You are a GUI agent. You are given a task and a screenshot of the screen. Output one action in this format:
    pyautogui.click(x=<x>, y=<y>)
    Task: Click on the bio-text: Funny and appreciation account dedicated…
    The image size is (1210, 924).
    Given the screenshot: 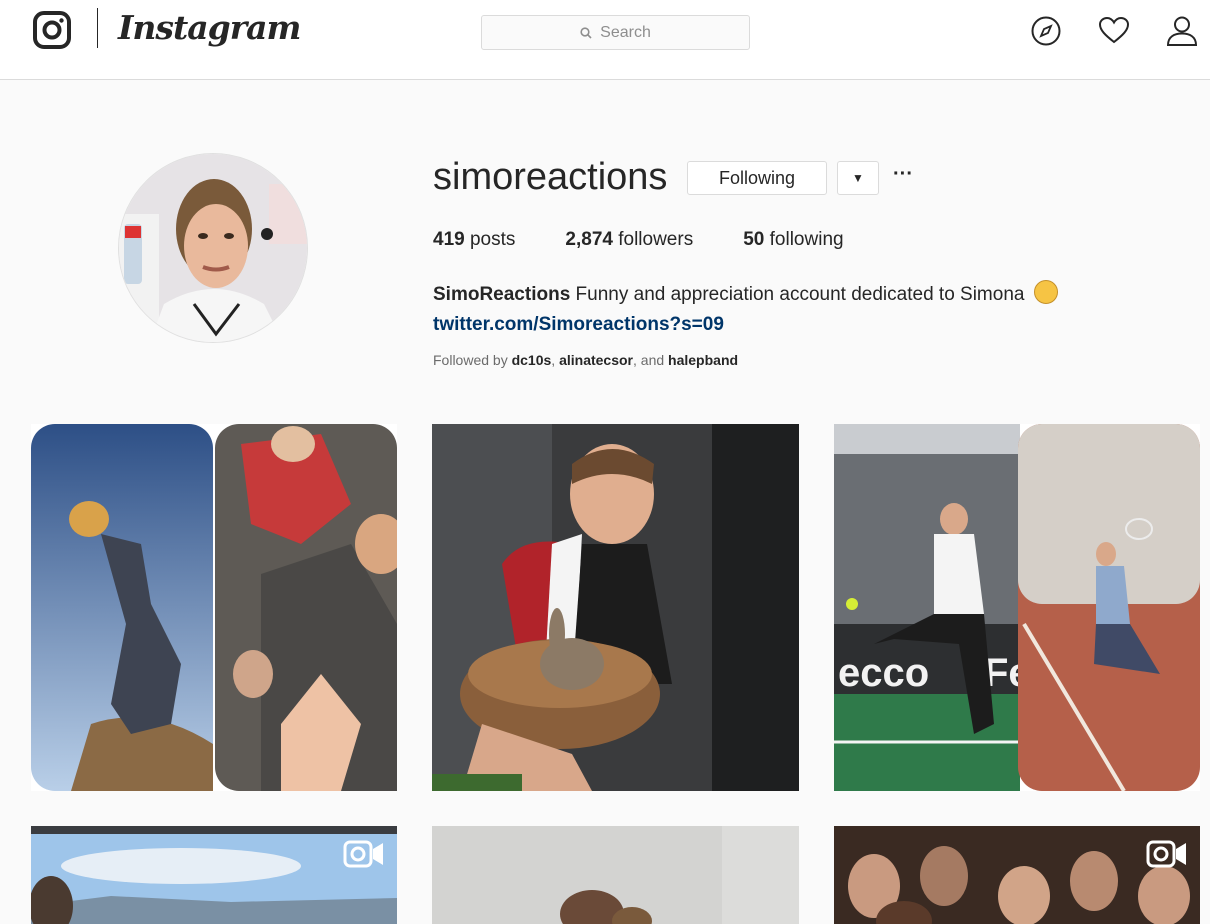 What is the action you would take?
    pyautogui.click(x=800, y=294)
    